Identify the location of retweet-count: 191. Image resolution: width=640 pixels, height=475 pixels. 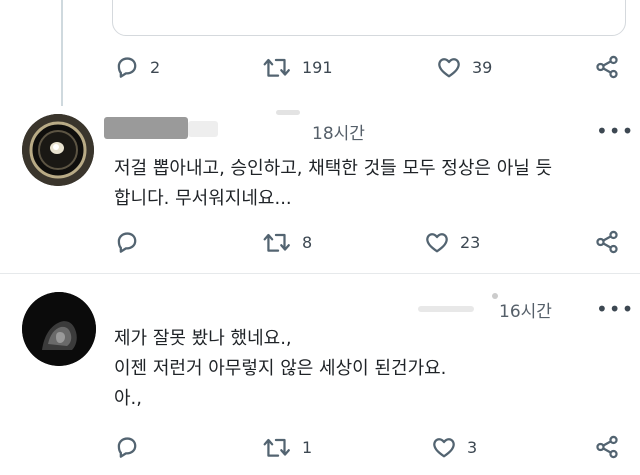
(317, 67).